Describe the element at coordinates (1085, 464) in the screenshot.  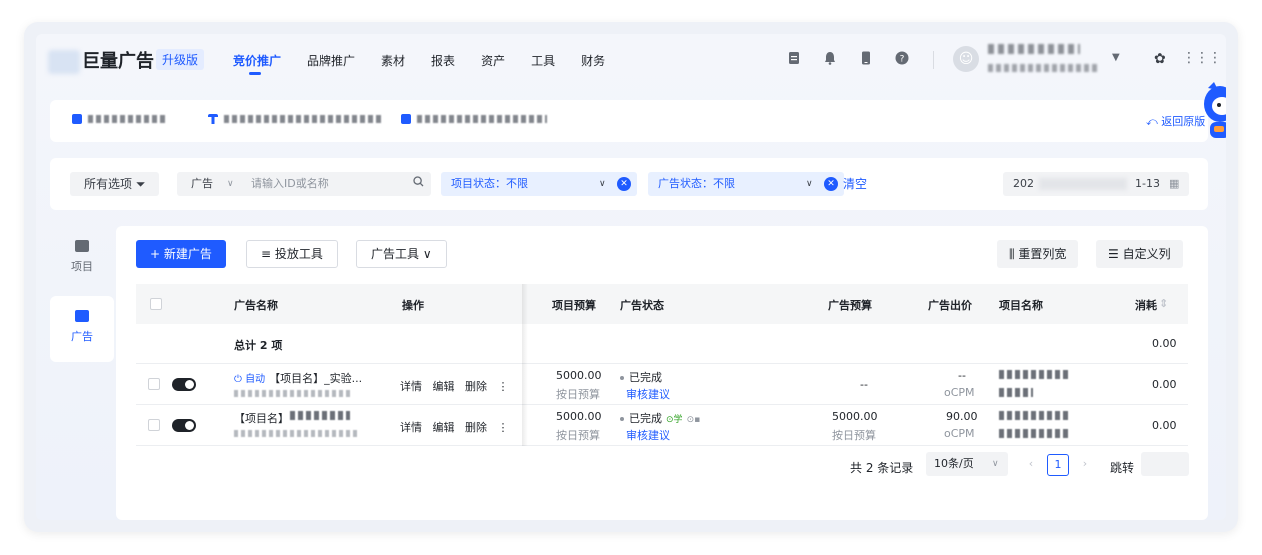
I see `next-page-icon: ›` at that location.